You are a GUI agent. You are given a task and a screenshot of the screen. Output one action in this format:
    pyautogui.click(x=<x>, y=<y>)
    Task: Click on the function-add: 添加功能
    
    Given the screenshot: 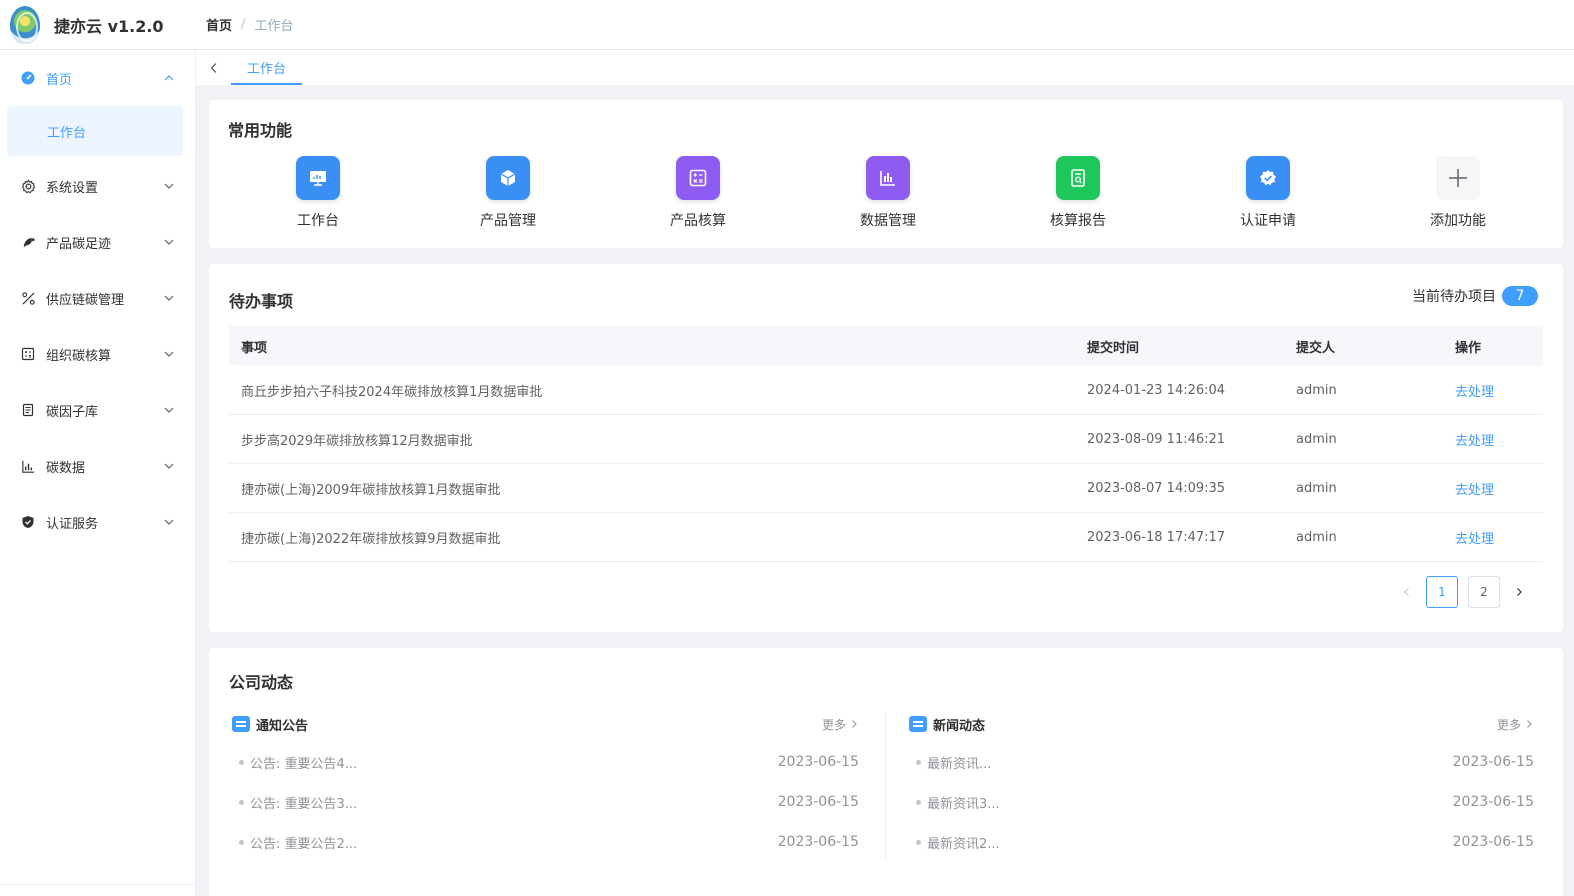 What is the action you would take?
    pyautogui.click(x=1458, y=196)
    